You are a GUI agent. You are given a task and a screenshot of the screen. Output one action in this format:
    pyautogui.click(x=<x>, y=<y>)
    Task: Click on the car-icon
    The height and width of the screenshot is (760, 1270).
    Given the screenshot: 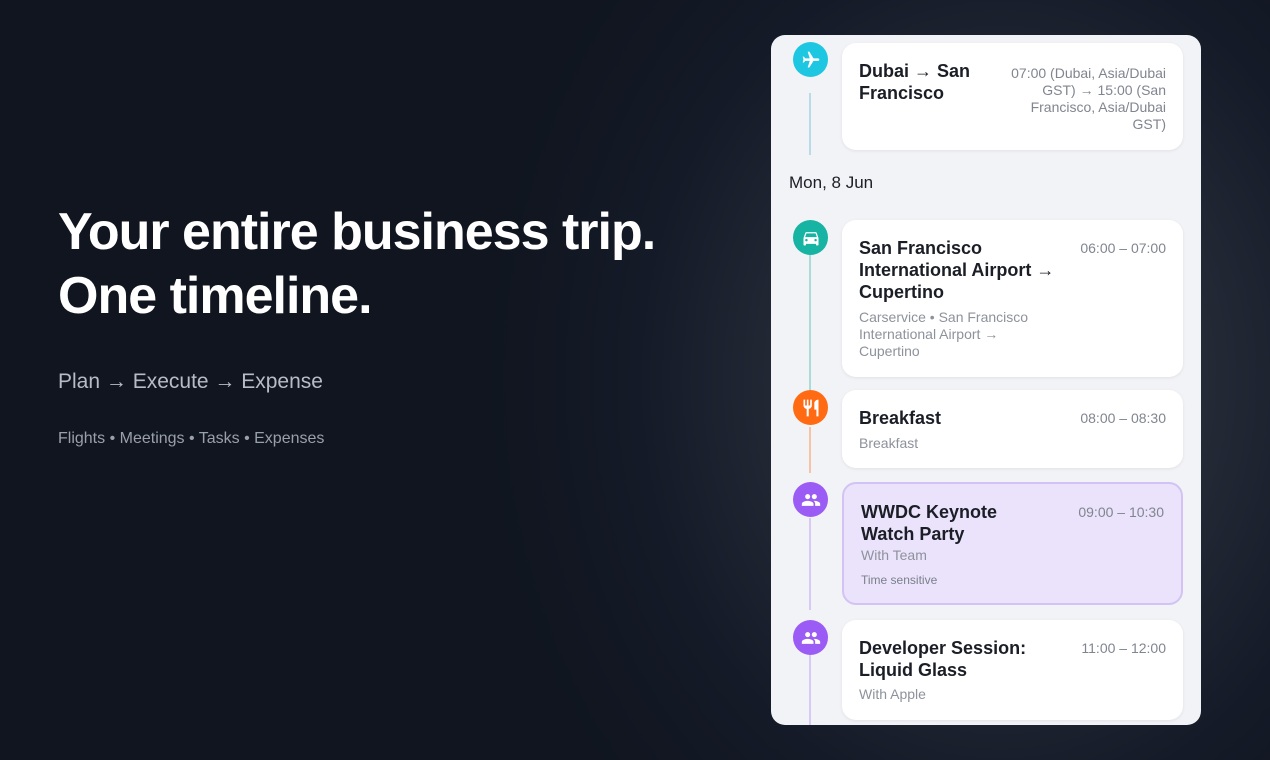 What is the action you would take?
    pyautogui.click(x=810, y=237)
    